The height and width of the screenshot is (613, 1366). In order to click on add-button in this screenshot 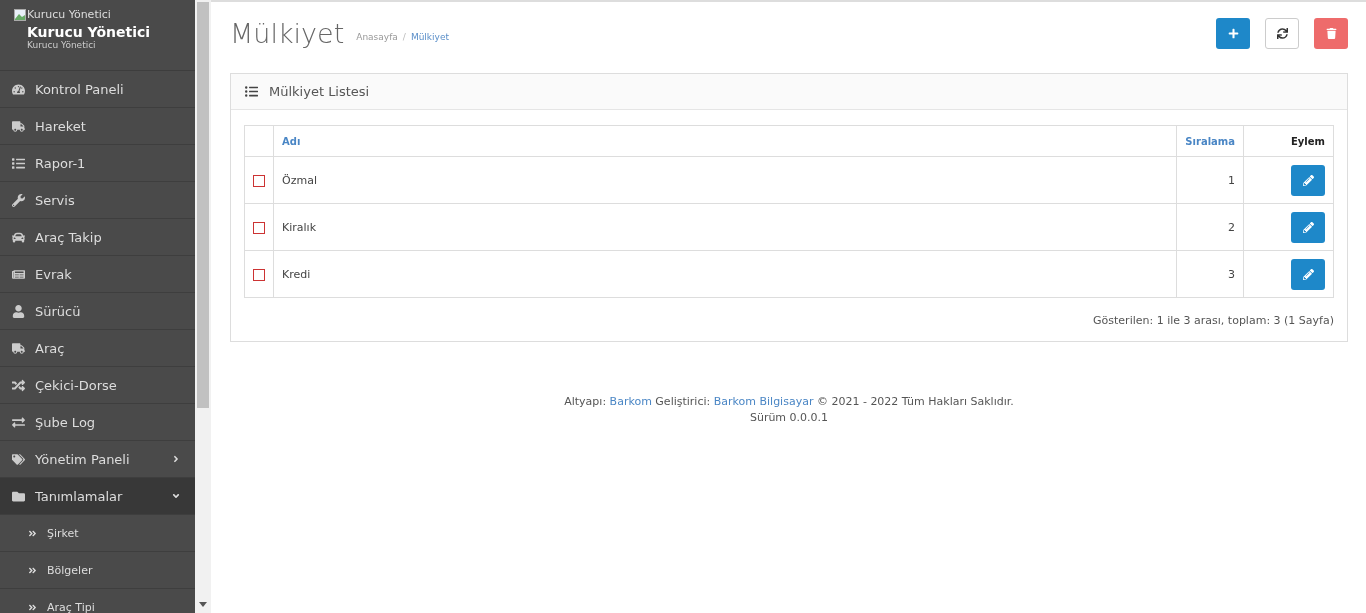, I will do `click(1233, 33)`.